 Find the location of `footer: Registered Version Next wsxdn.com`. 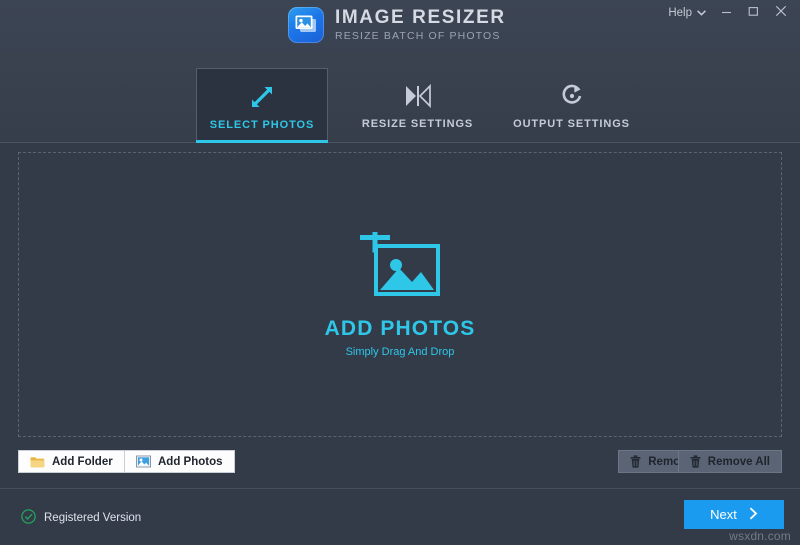

footer: Registered Version Next wsxdn.com is located at coordinates (400, 516).